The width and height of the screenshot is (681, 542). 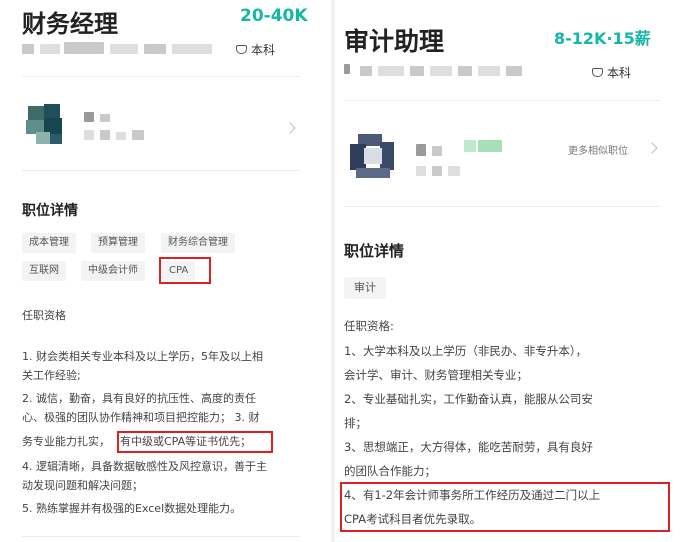 I want to click on skill-tag: 成本管理, so click(x=49, y=243).